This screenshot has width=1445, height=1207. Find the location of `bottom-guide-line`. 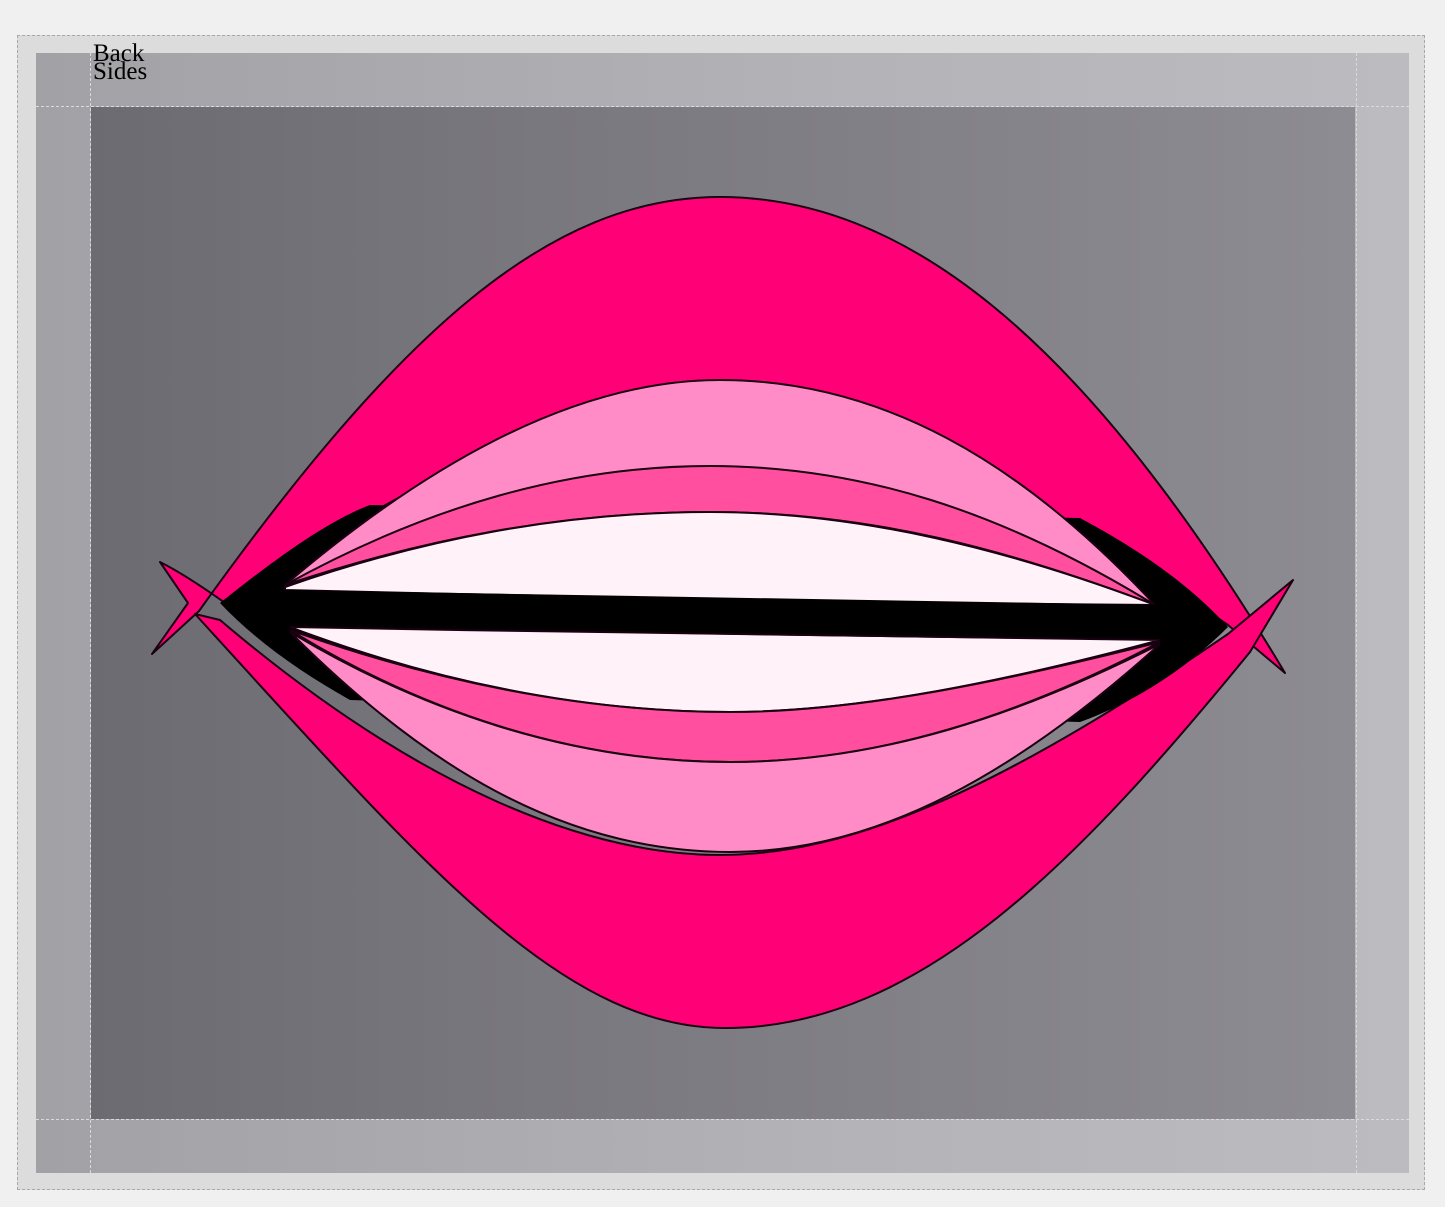

bottom-guide-line is located at coordinates (722, 1119).